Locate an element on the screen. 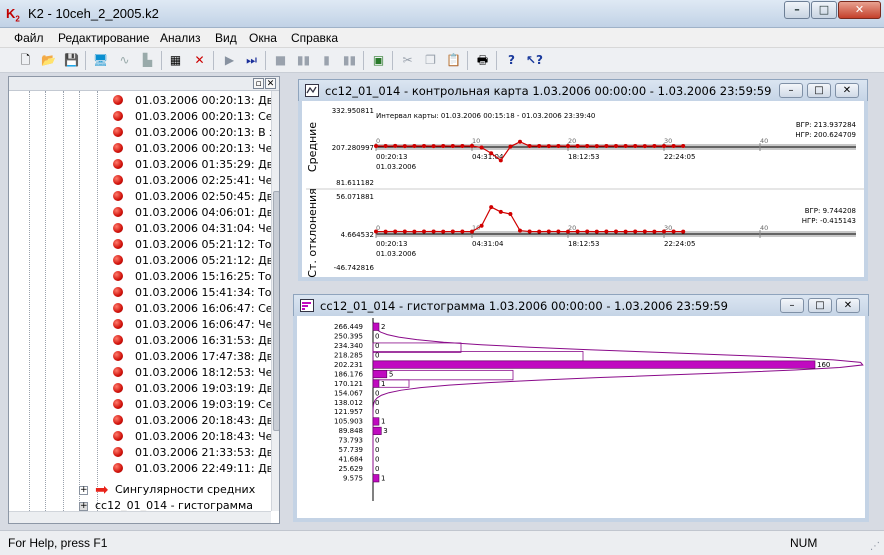 The image size is (884, 555). histogram-minimize-button: – is located at coordinates (792, 305).